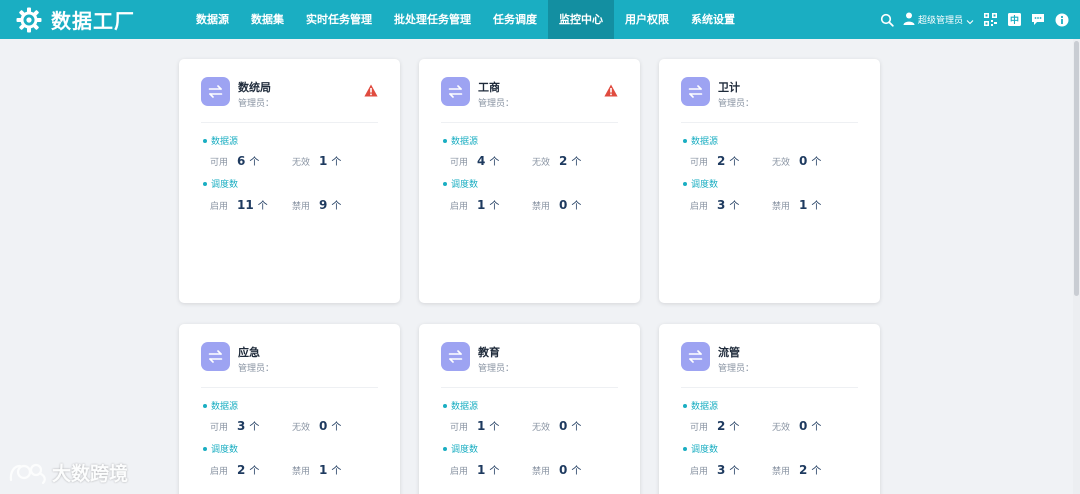 The height and width of the screenshot is (494, 1080). I want to click on stat-value: 1, so click(323, 470).